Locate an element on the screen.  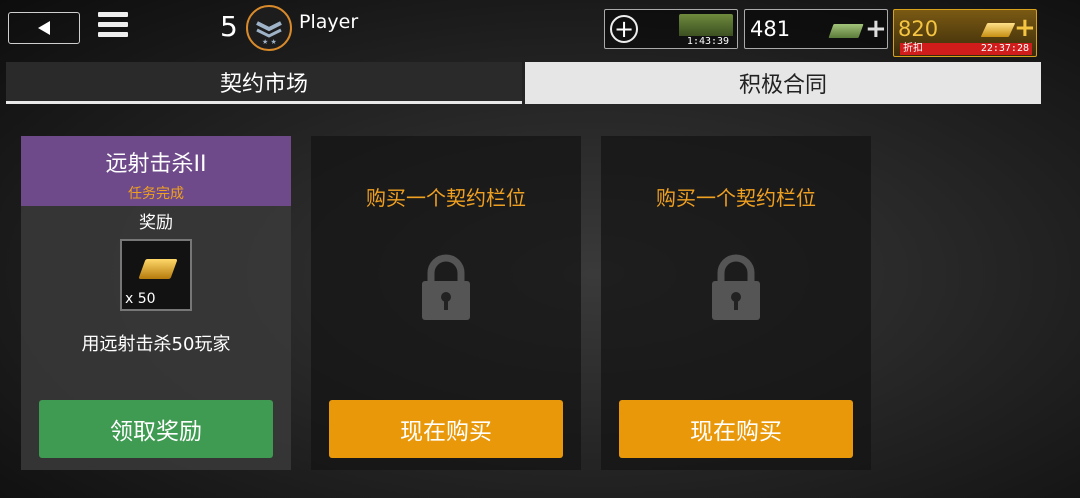
cash-box: 481 + is located at coordinates (816, 29).